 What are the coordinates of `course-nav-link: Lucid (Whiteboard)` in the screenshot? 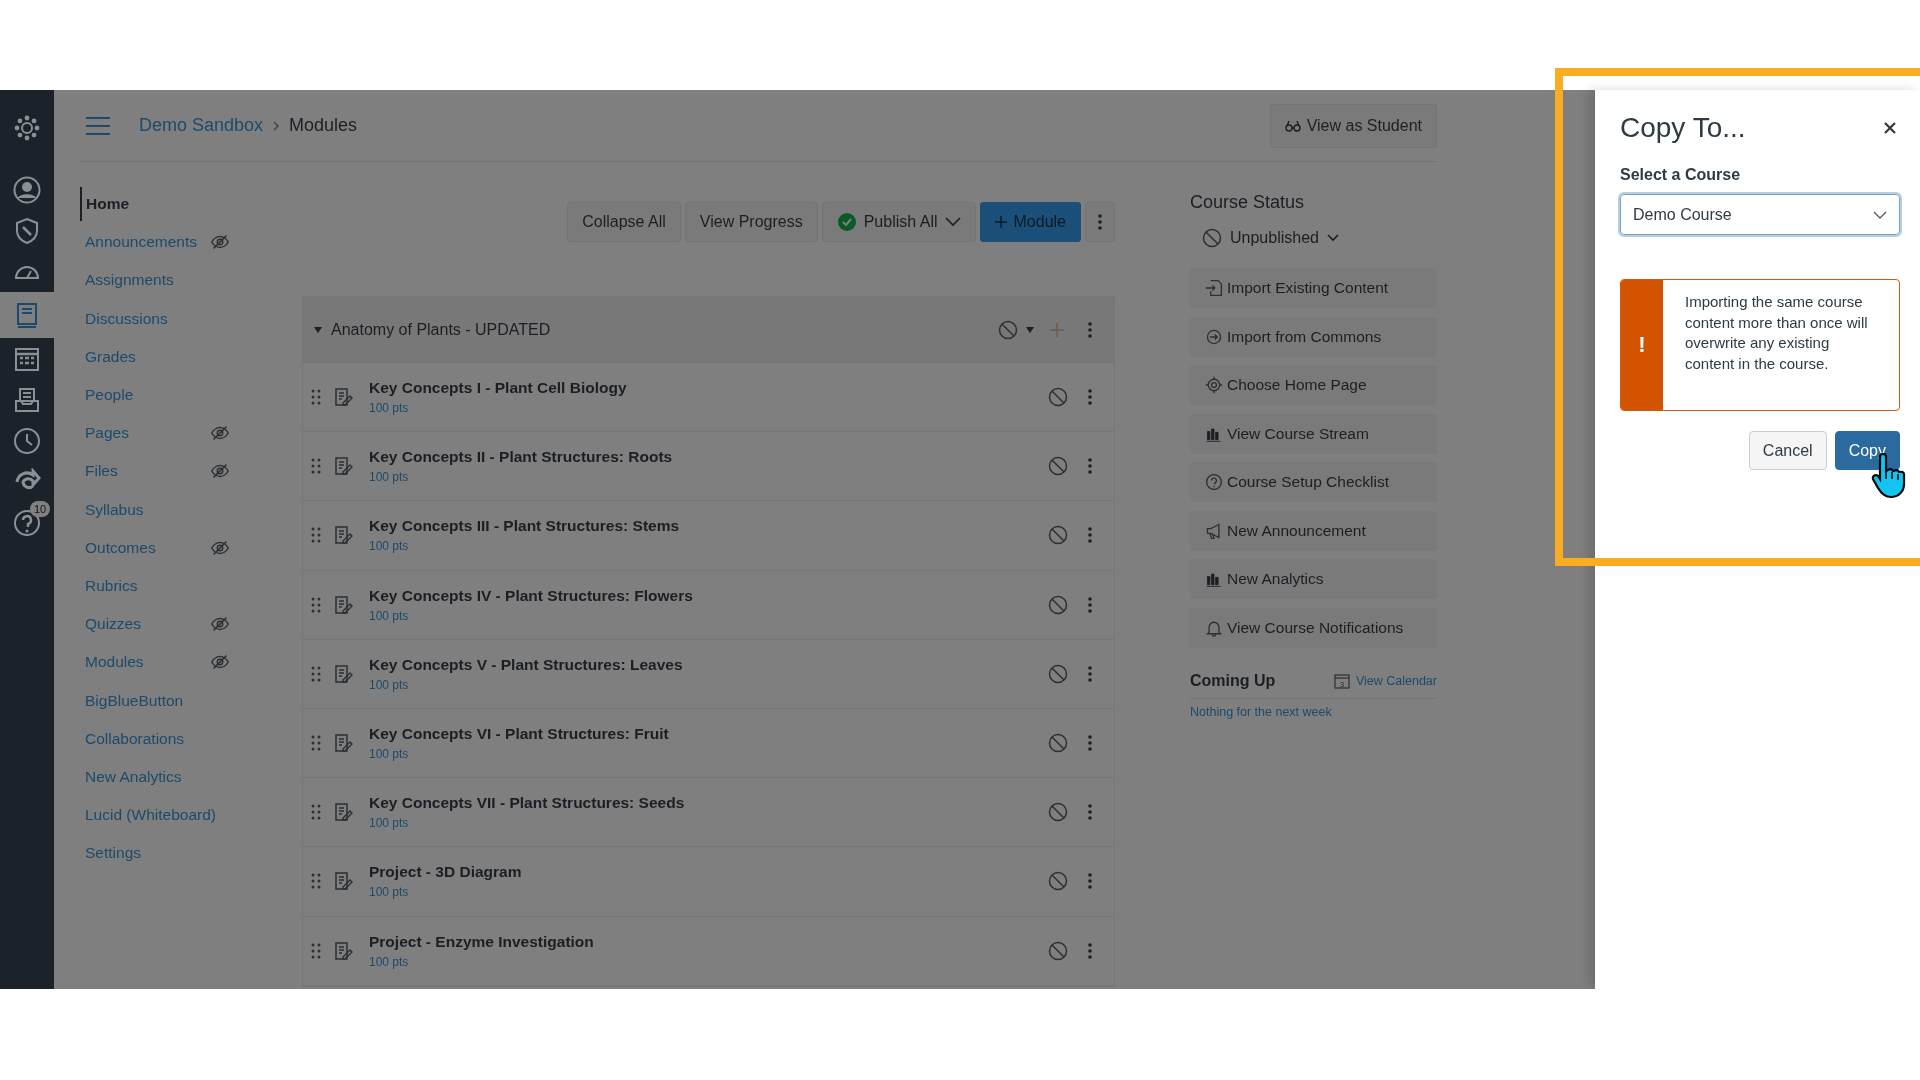 It's located at (148, 815).